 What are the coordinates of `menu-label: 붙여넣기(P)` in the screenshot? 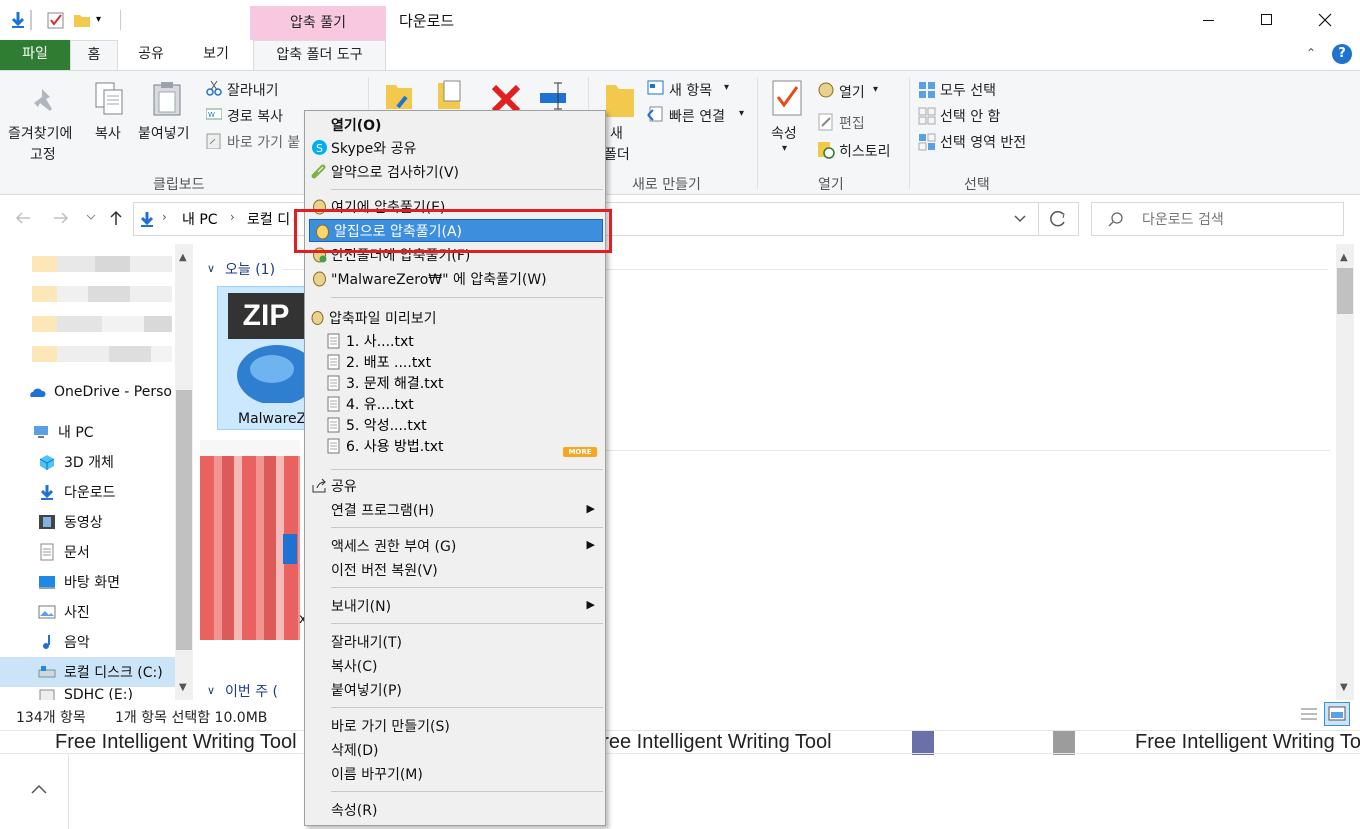 It's located at (366, 690).